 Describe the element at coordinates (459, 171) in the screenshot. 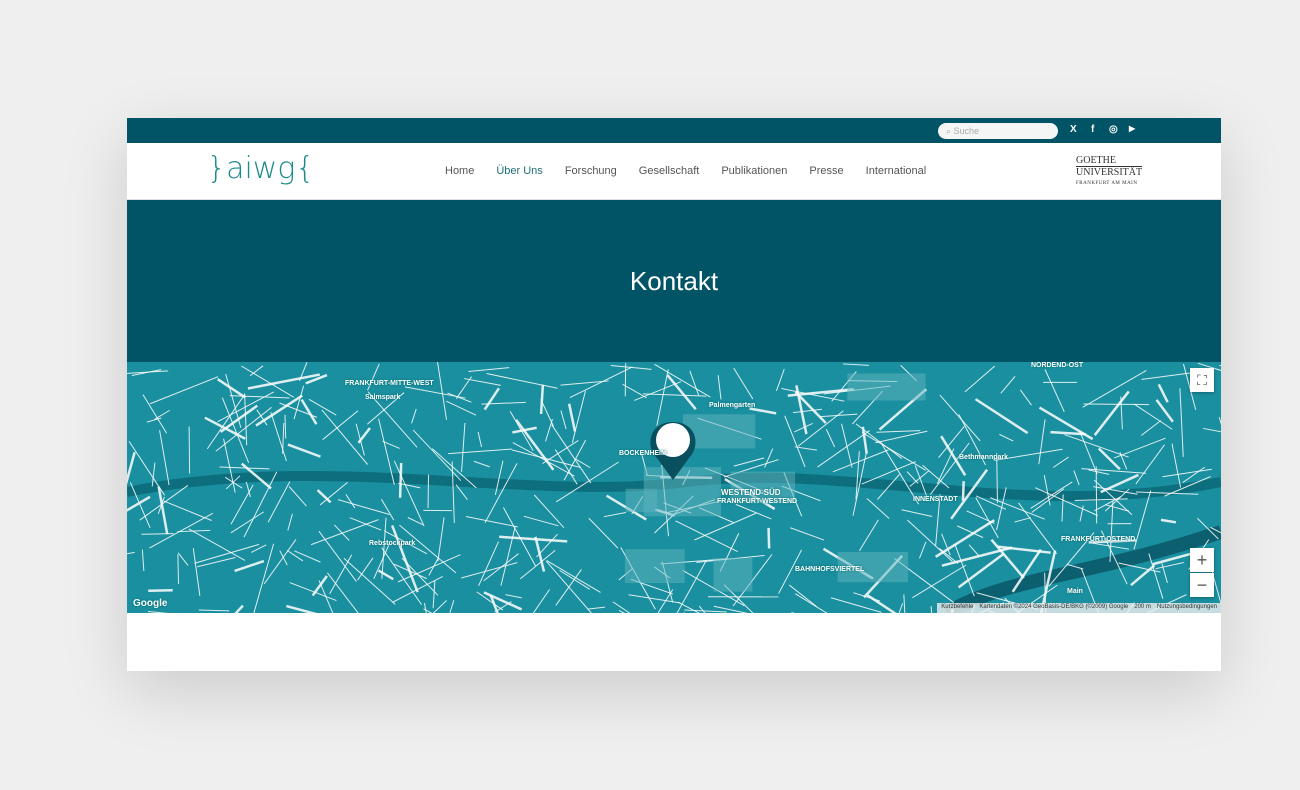

I see `nav-home: Home` at that location.